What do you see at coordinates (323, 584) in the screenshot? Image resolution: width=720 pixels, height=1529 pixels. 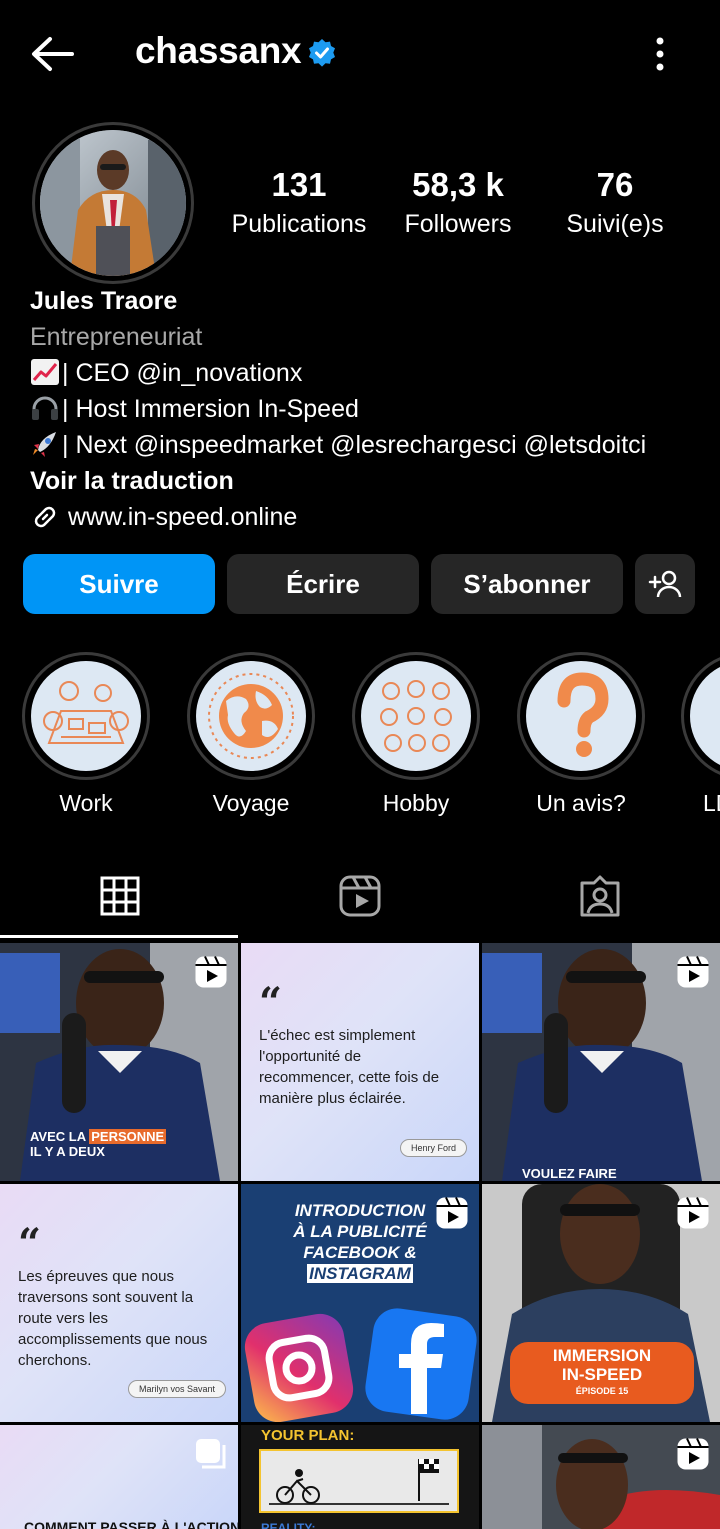 I see `message-button: Écrire` at bounding box center [323, 584].